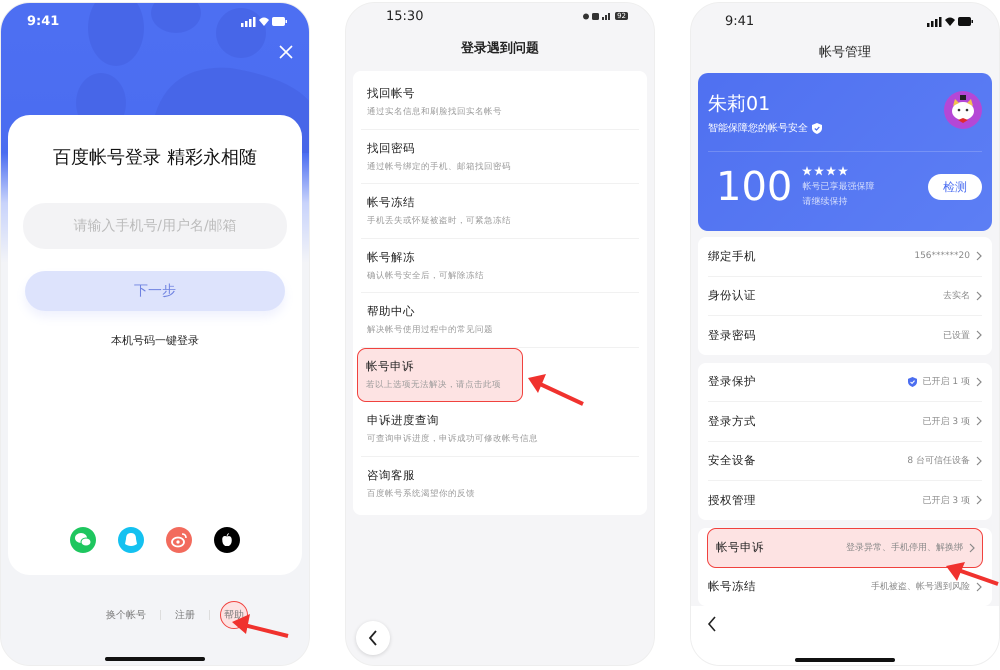 This screenshot has height=670, width=1000. I want to click on option-description: 解决帐号使用过程中的常见问题, so click(430, 330).